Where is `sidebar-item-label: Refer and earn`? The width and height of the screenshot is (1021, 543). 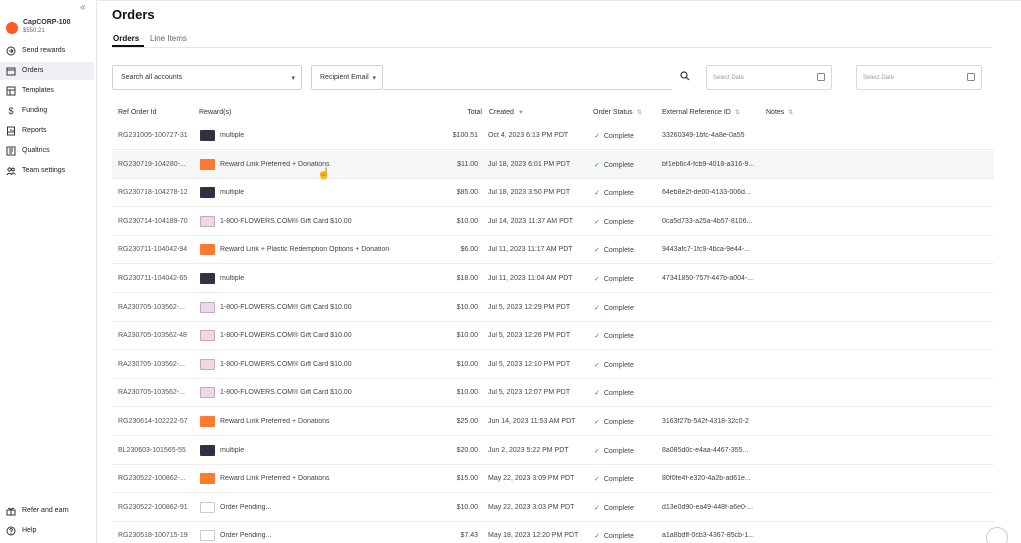
sidebar-item-label: Refer and earn is located at coordinates (45, 510).